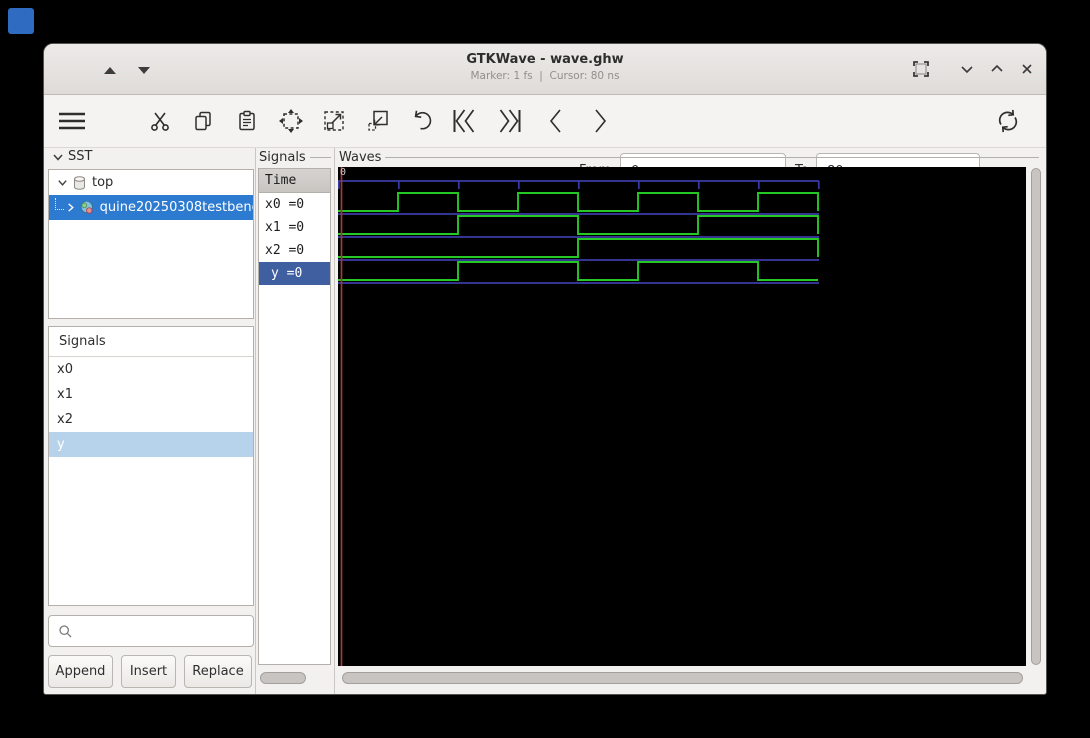 Image resolution: width=1090 pixels, height=738 pixels. What do you see at coordinates (86, 207) in the screenshot?
I see `module-sphere-icon` at bounding box center [86, 207].